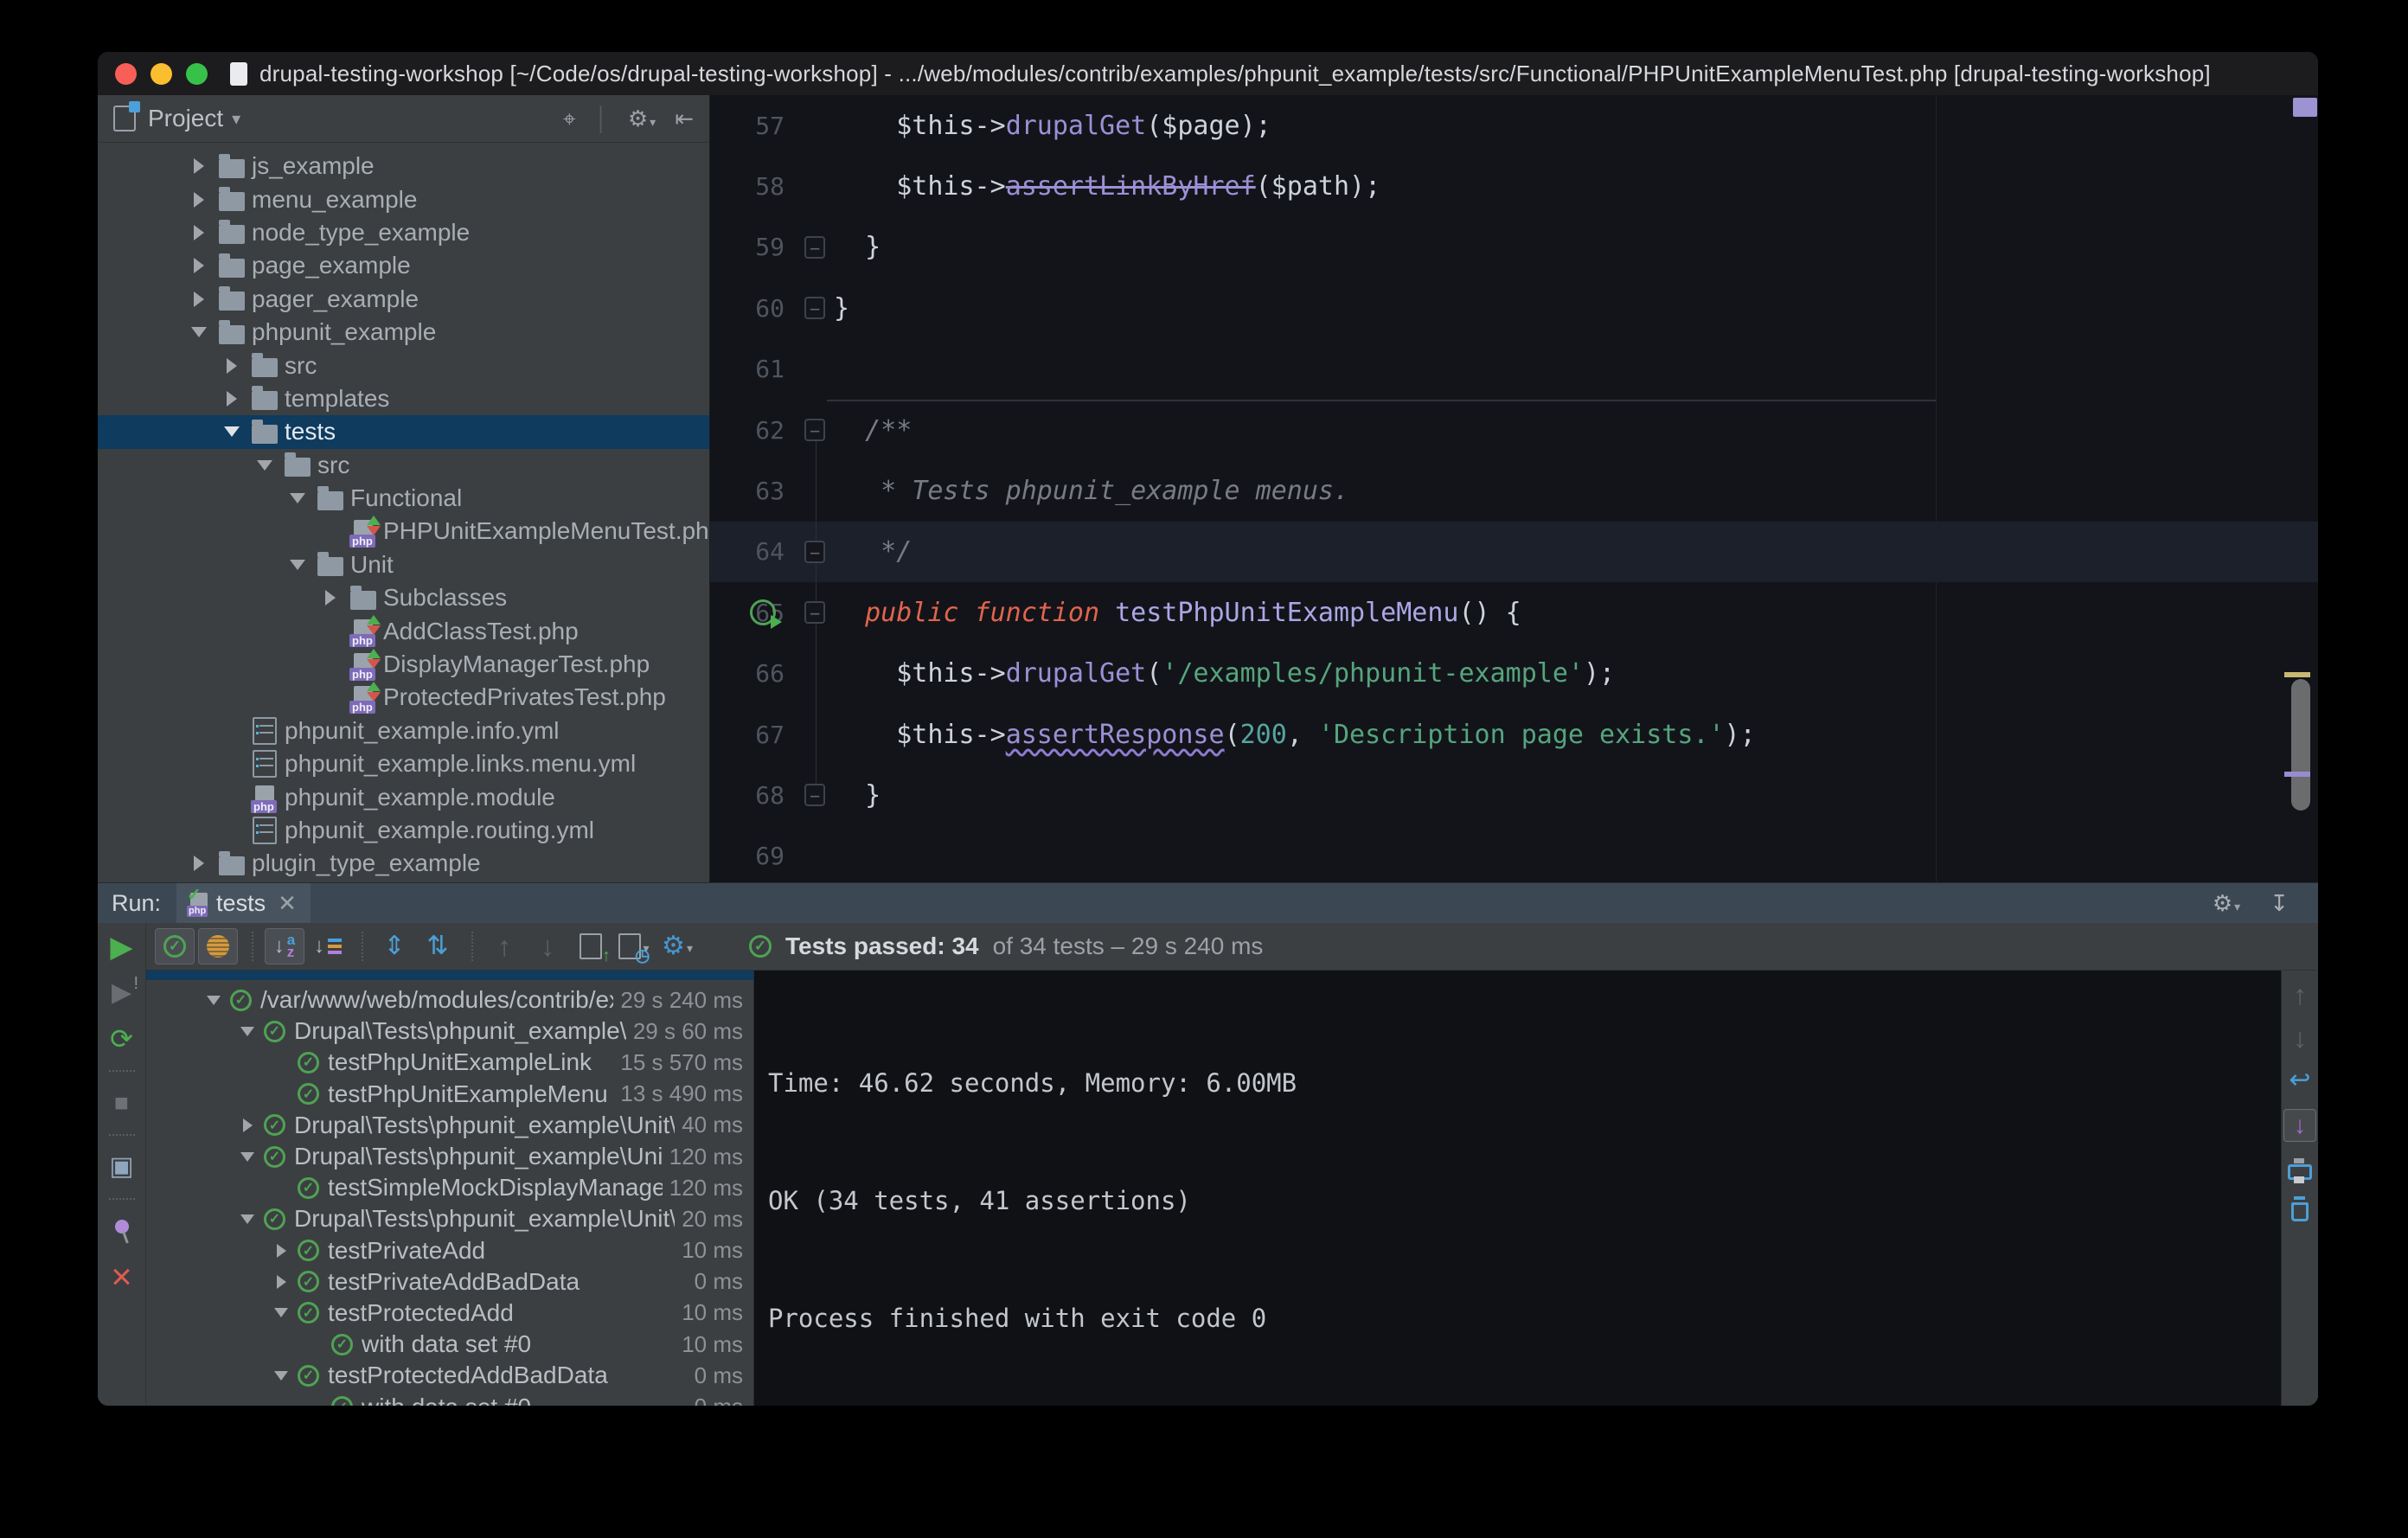  What do you see at coordinates (2300, 1208) in the screenshot?
I see `clear-all-button` at bounding box center [2300, 1208].